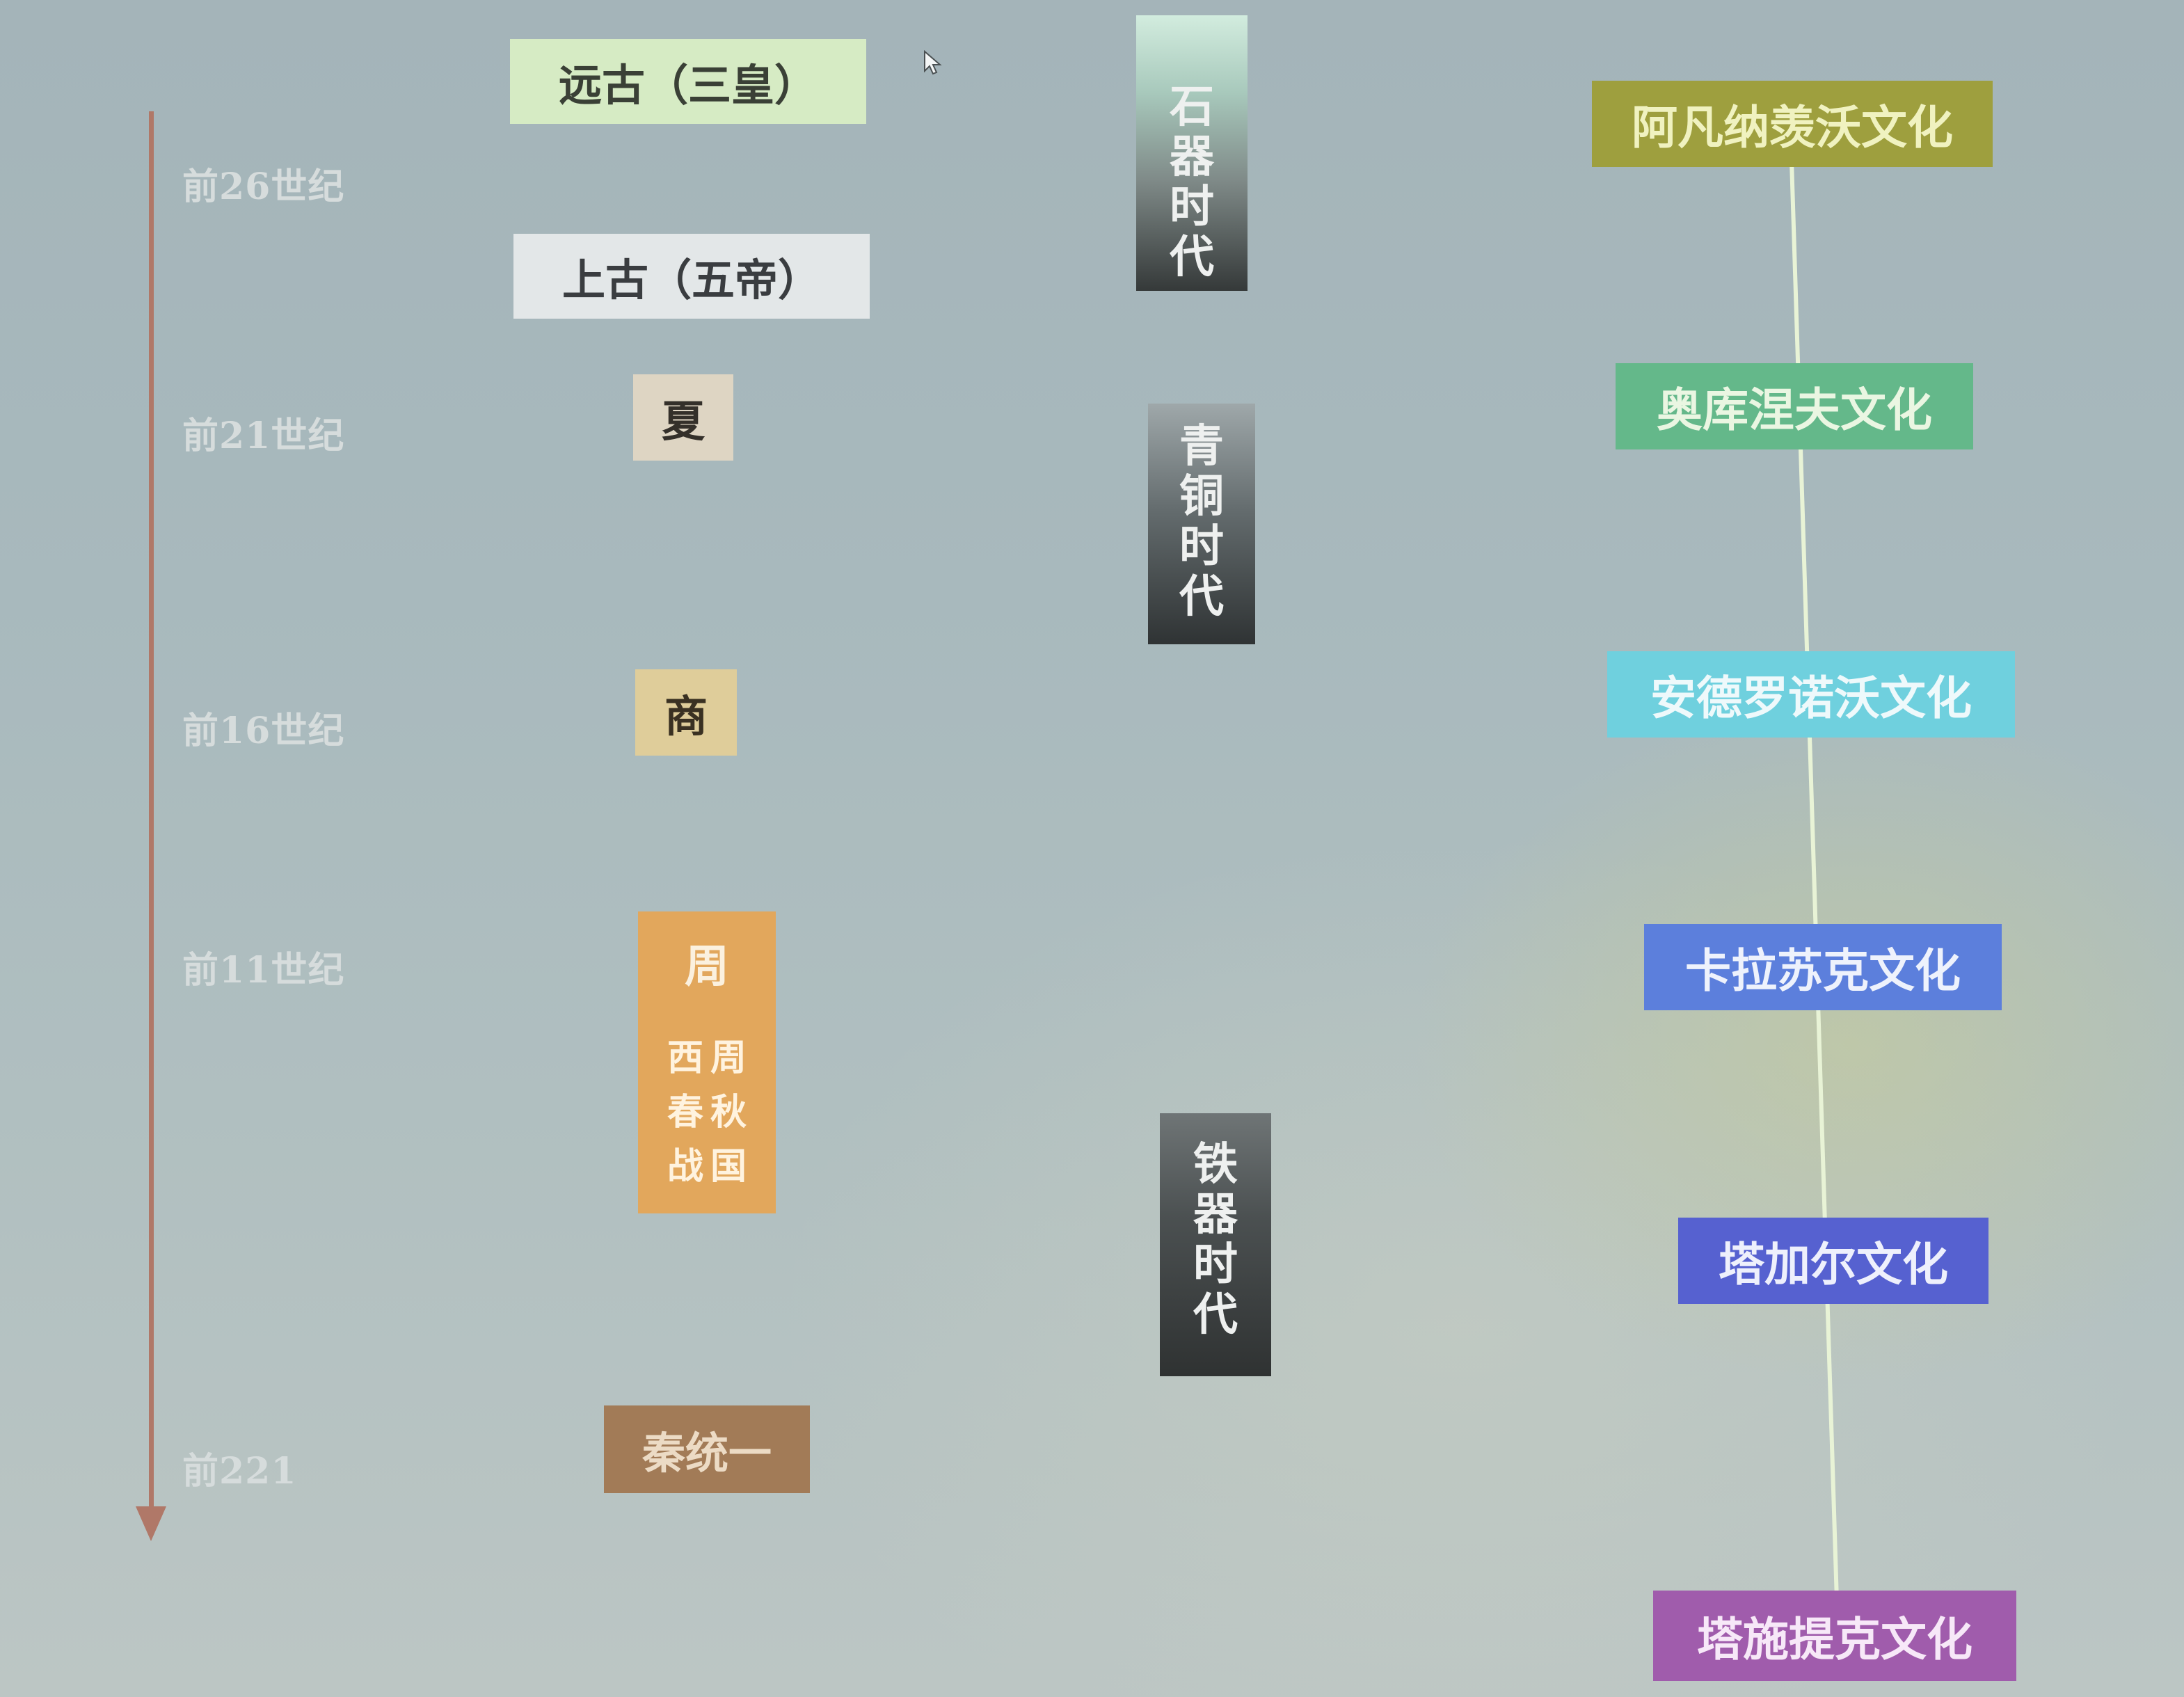  I want to click on culture-box-karasuk: 卡拉苏克文化, so click(1823, 967).